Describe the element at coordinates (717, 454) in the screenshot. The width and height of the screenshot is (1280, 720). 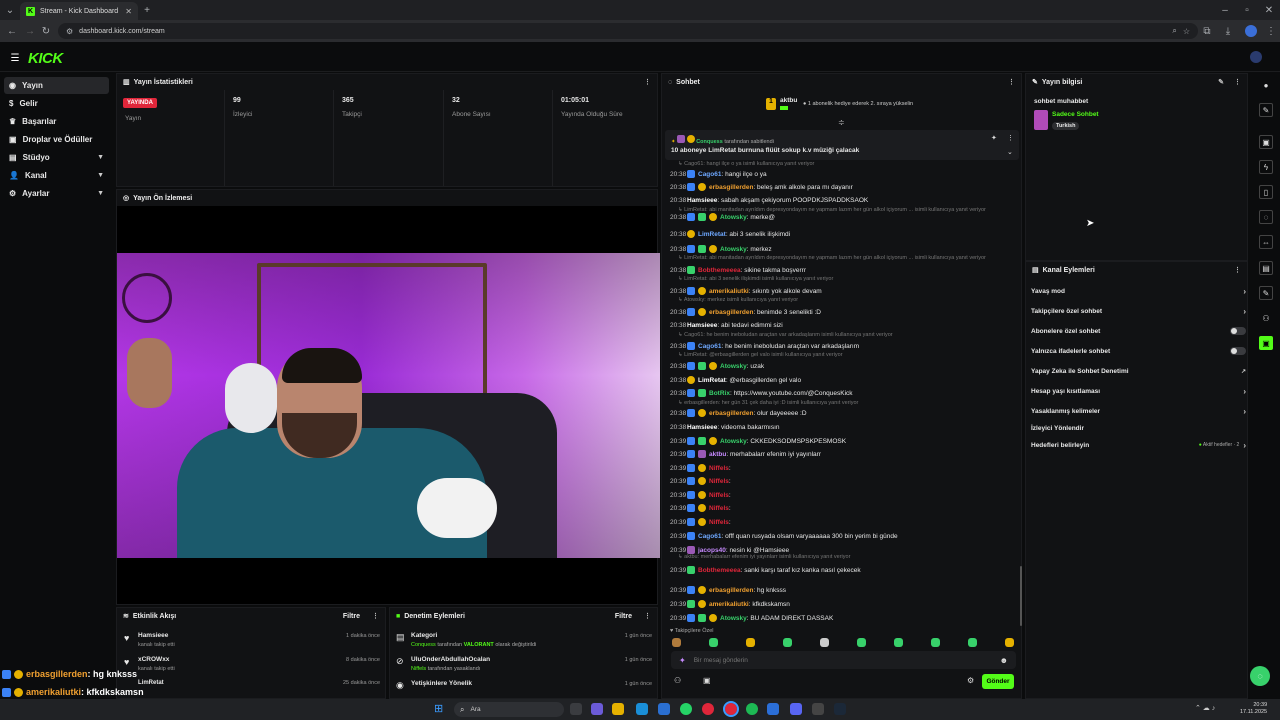
I see `chat-username: aktbu` at that location.